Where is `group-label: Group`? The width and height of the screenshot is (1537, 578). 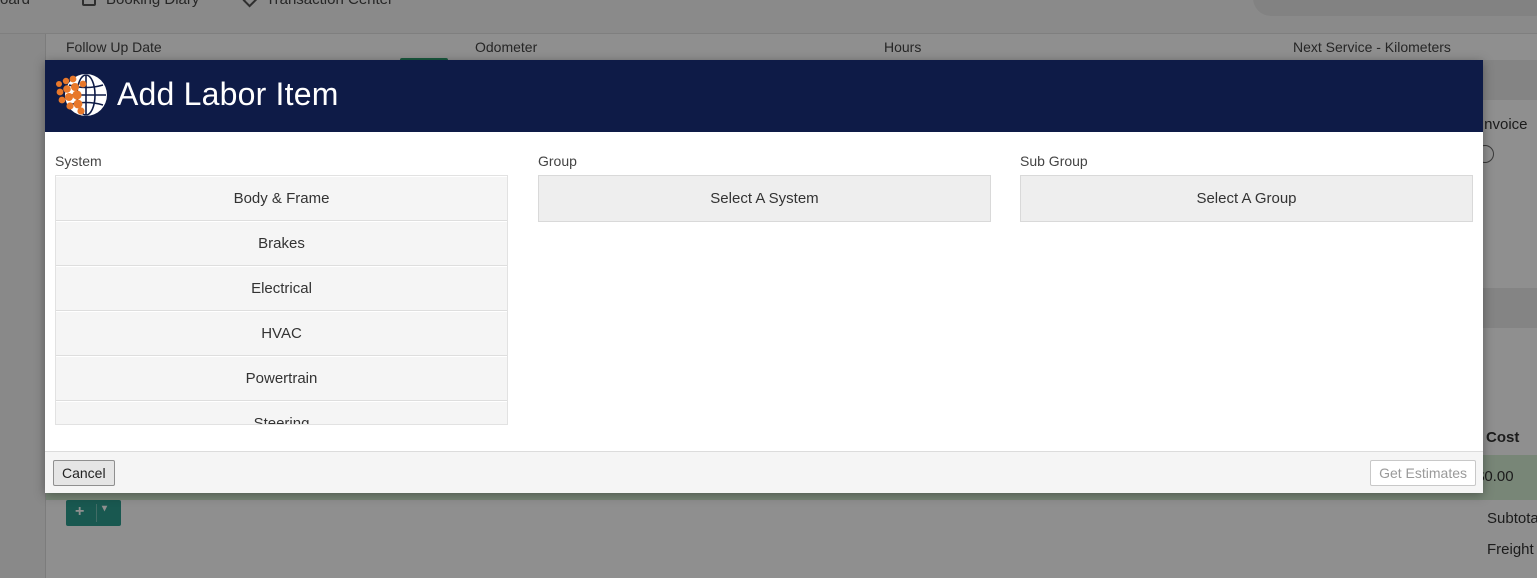 group-label: Group is located at coordinates (557, 161).